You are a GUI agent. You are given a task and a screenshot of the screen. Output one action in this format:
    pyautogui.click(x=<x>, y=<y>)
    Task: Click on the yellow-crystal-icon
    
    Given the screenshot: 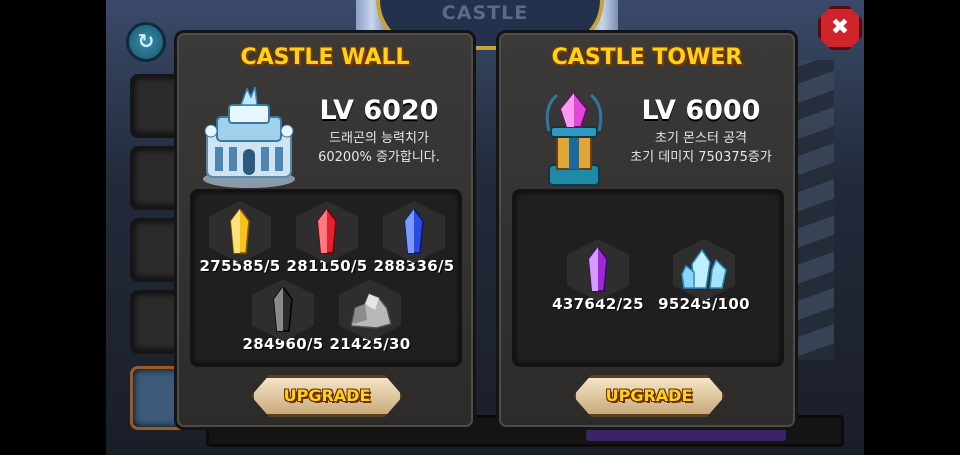 What is the action you would take?
    pyautogui.click(x=240, y=231)
    